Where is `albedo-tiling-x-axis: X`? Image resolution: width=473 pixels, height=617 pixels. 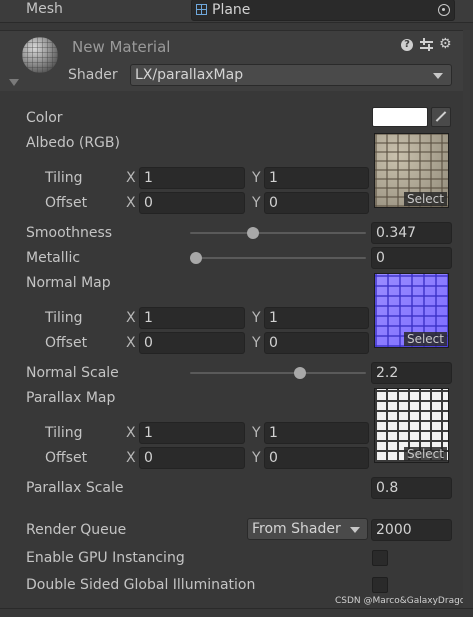
albedo-tiling-x-axis: X is located at coordinates (131, 178).